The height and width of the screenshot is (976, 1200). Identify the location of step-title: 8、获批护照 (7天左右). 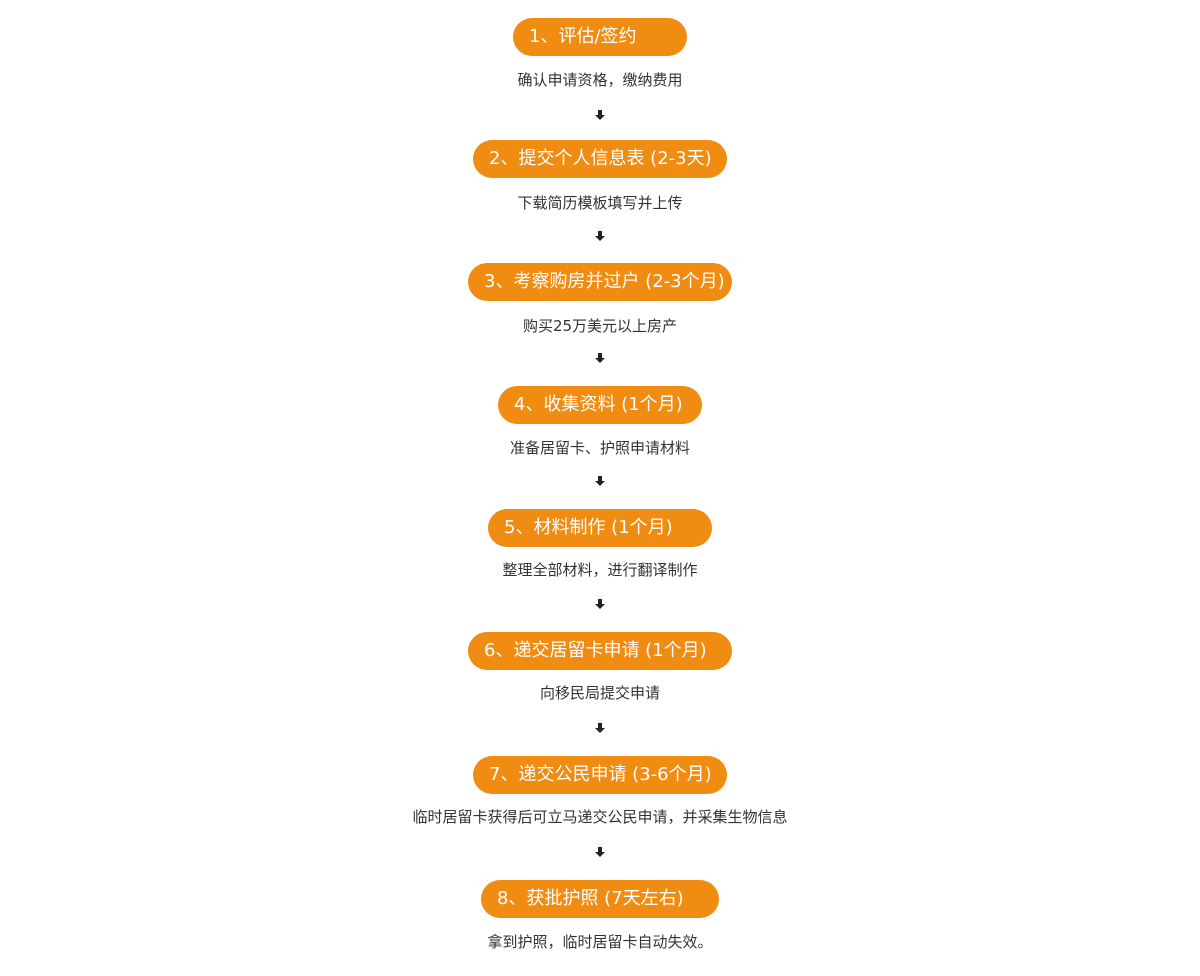
(600, 899).